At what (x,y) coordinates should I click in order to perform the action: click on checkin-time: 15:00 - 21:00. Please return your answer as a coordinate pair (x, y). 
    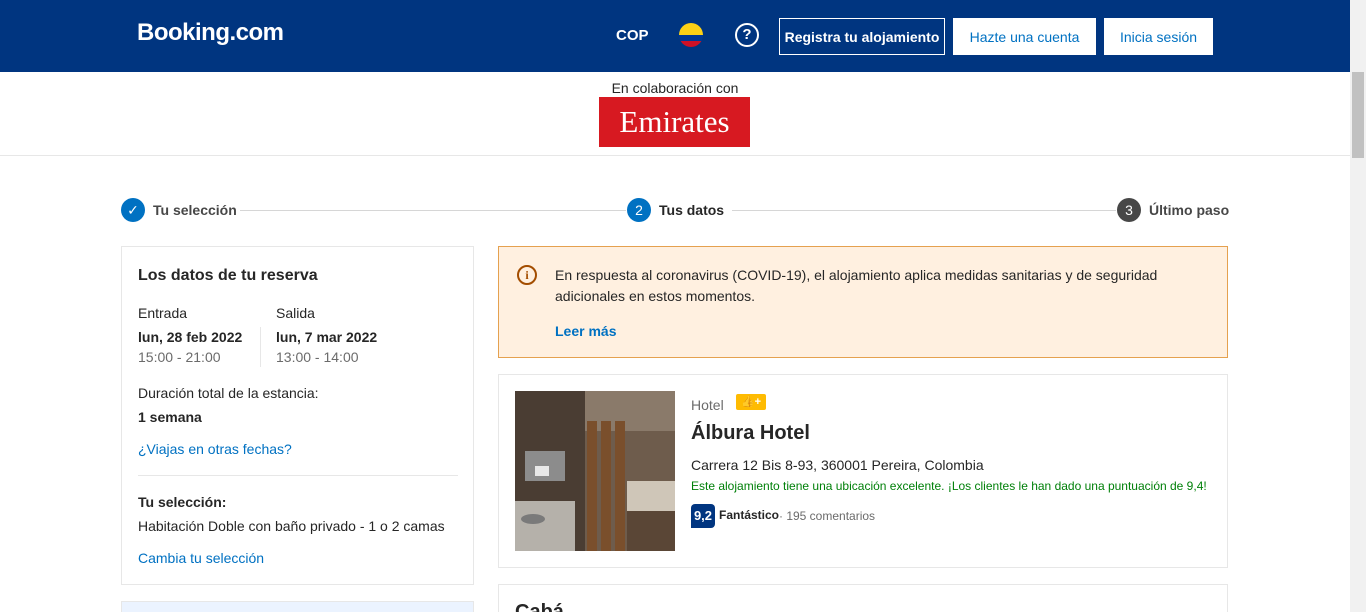
    Looking at the image, I should click on (179, 357).